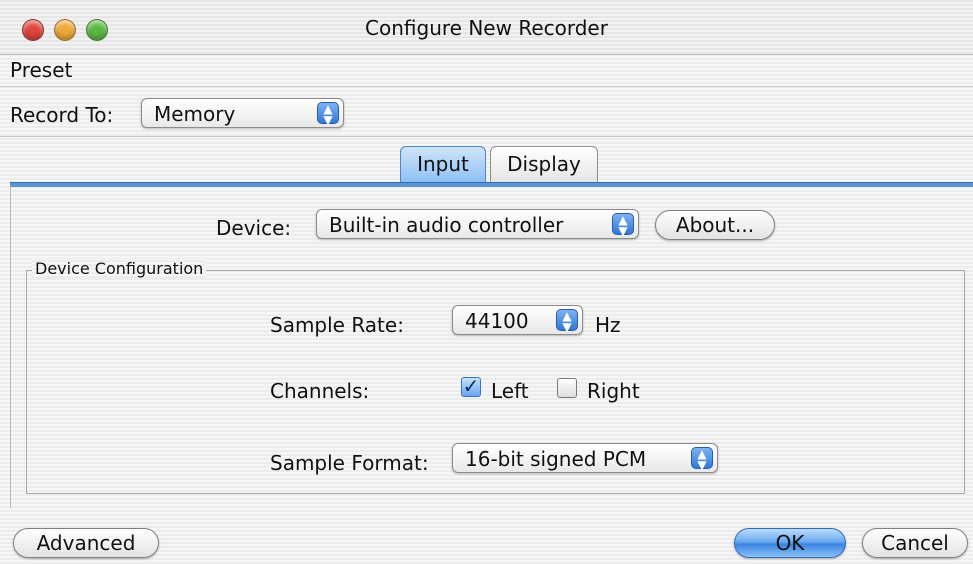 This screenshot has width=973, height=564. I want to click on sample-rate-popup: 44100 ▲ ▼, so click(517, 320).